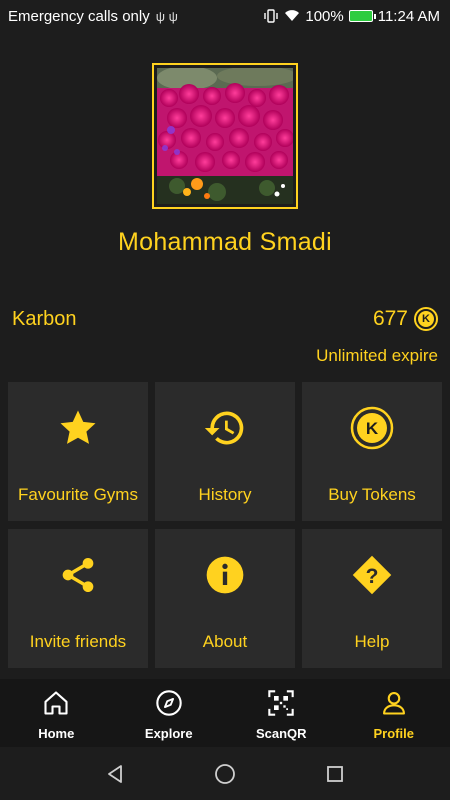  Describe the element at coordinates (372, 451) in the screenshot. I see `tile-buy-tokens: K Buy Tokens` at that location.